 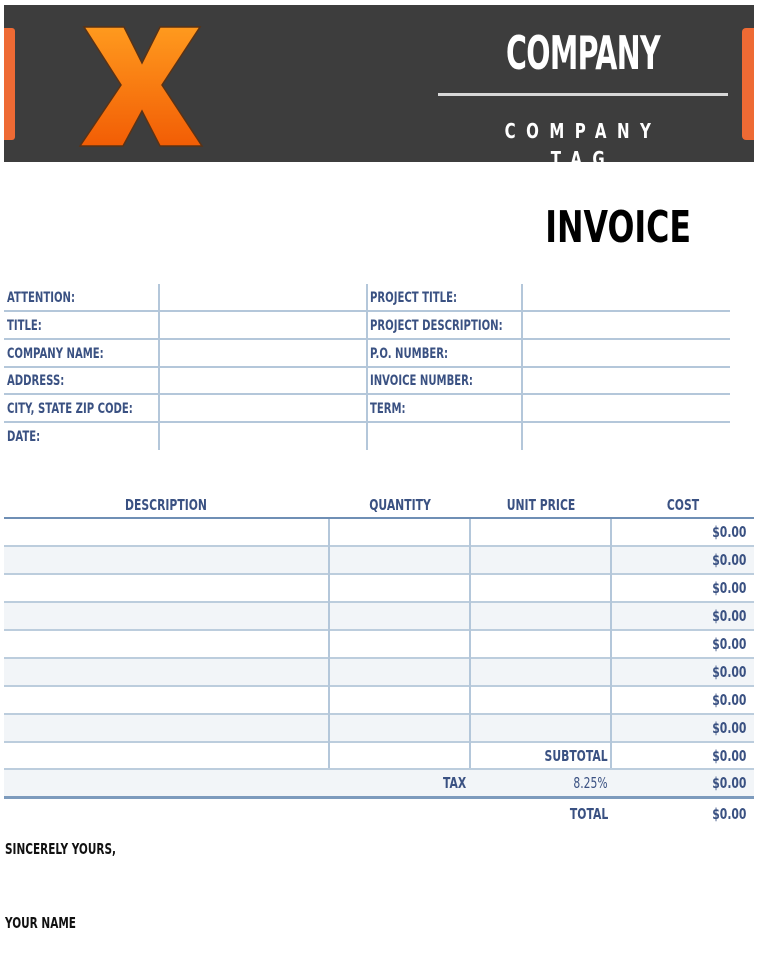 I want to click on tax-label: TAX, so click(x=454, y=783).